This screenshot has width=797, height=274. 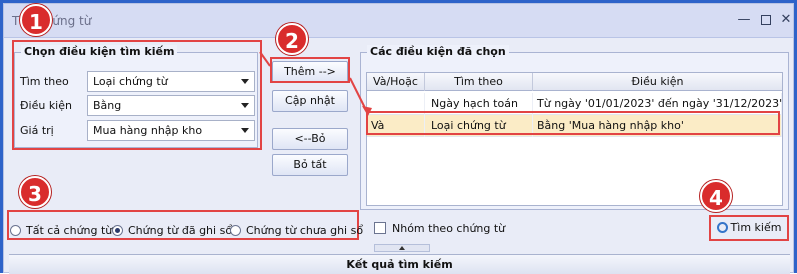 I want to click on grid-header: Và/Hoặc Tìm theo Điều kiện, so click(x=574, y=82).